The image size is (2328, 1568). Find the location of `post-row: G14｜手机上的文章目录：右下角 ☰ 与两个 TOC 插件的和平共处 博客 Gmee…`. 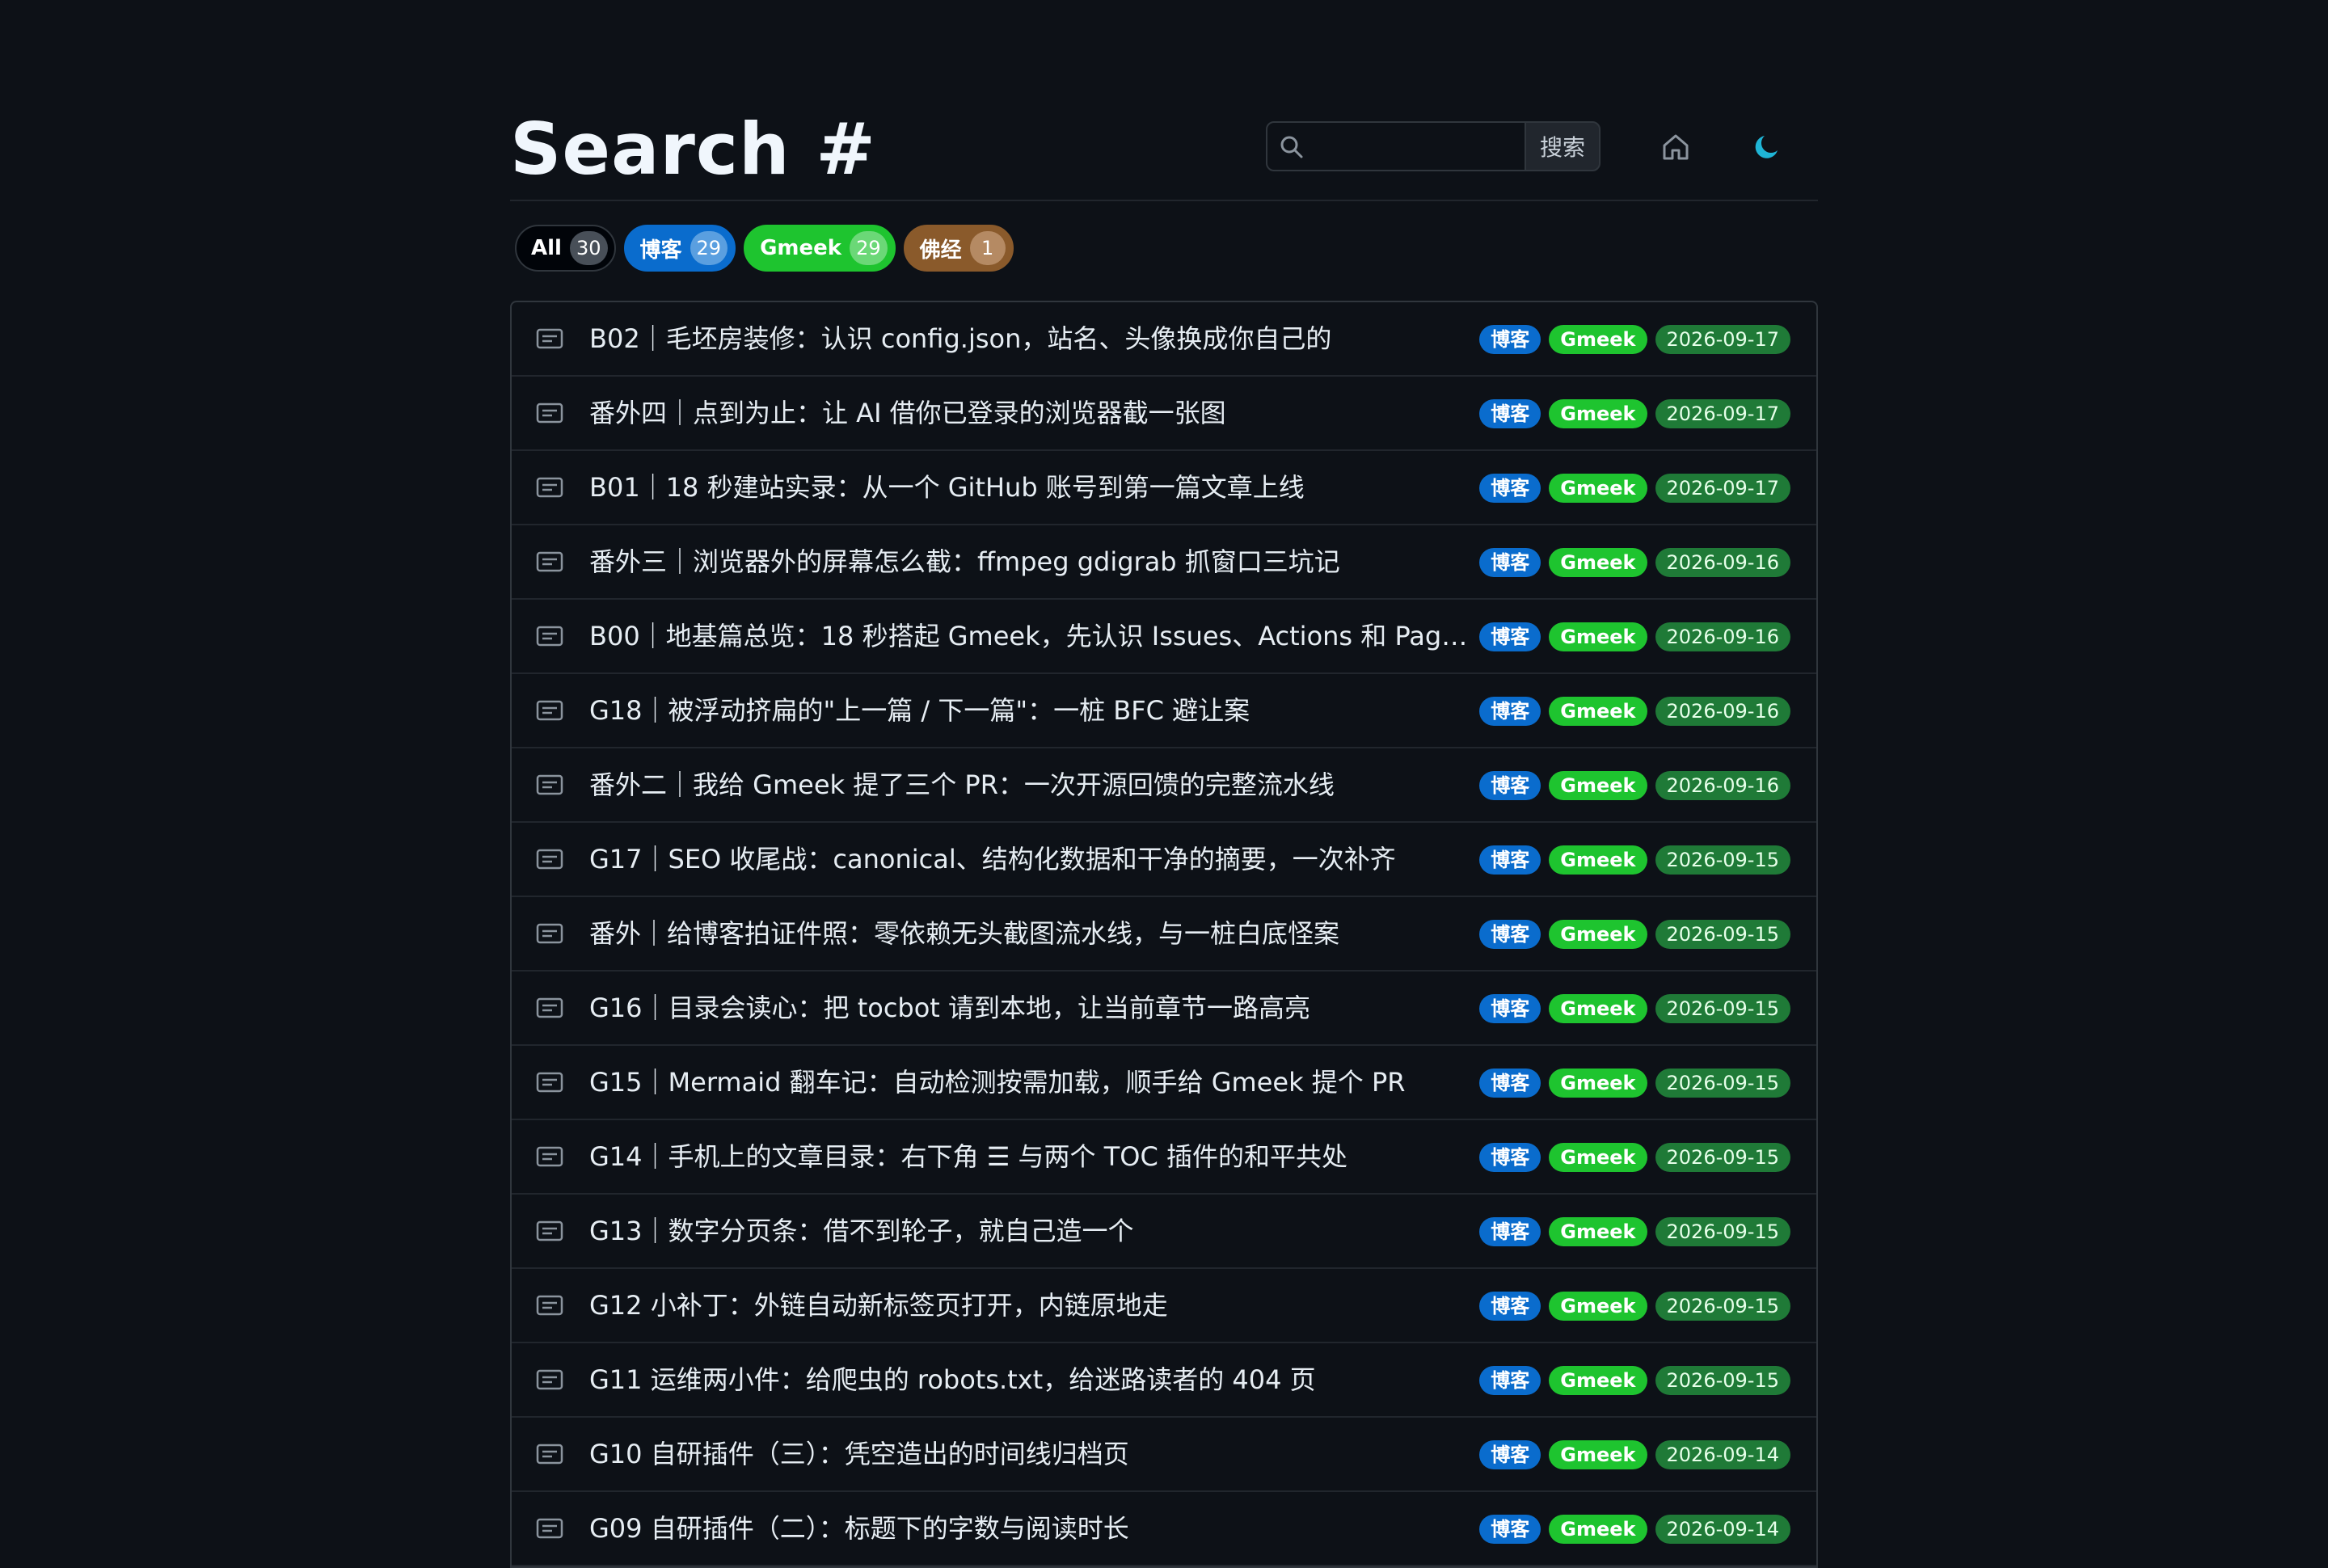

post-row: G14｜手机上的文章目录：右下角 ☰ 与两个 TOC 插件的和平共处 博客 Gmee… is located at coordinates (1164, 1157).